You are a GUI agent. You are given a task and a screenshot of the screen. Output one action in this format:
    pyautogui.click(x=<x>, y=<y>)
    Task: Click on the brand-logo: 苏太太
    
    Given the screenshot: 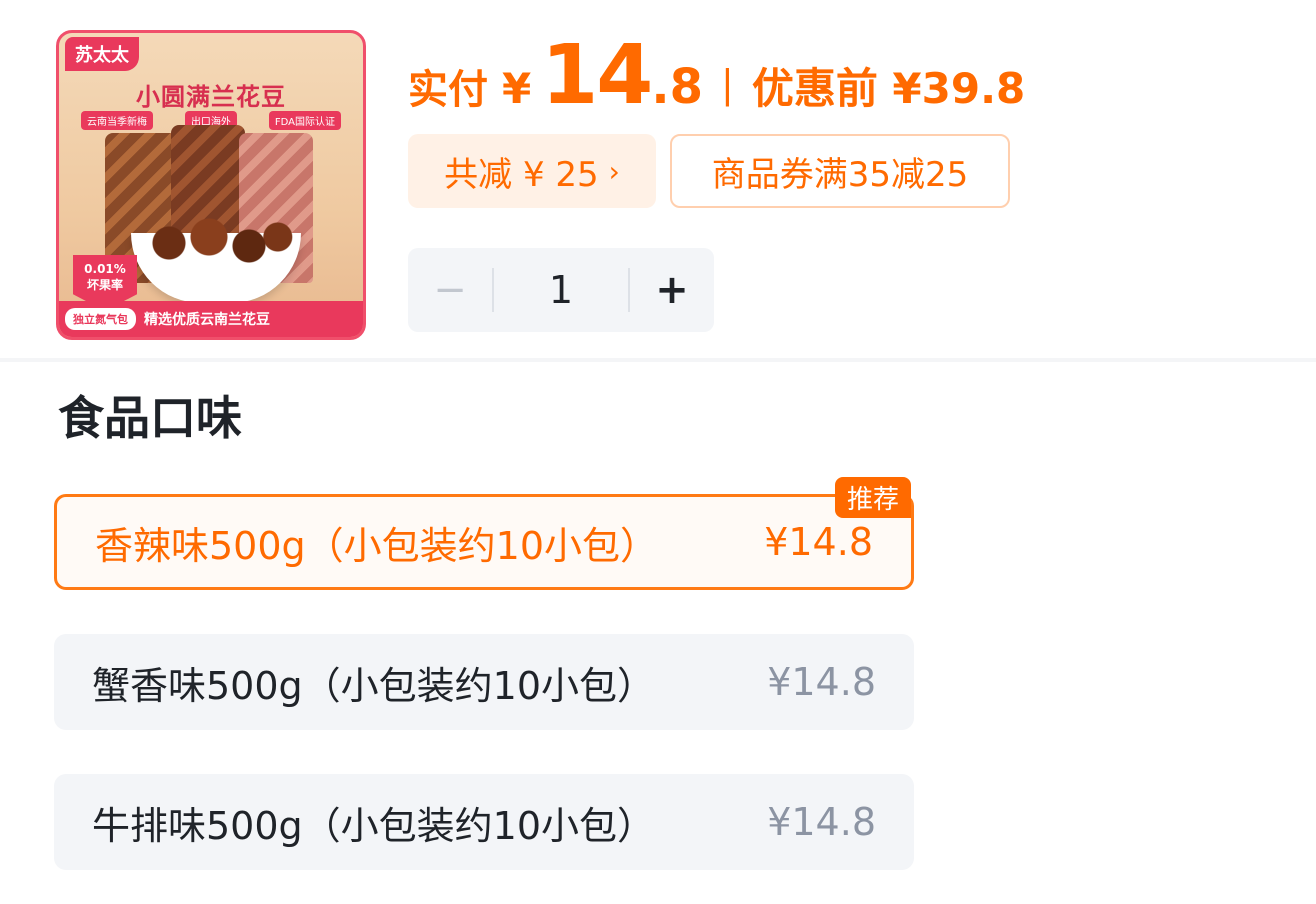 What is the action you would take?
    pyautogui.click(x=102, y=54)
    